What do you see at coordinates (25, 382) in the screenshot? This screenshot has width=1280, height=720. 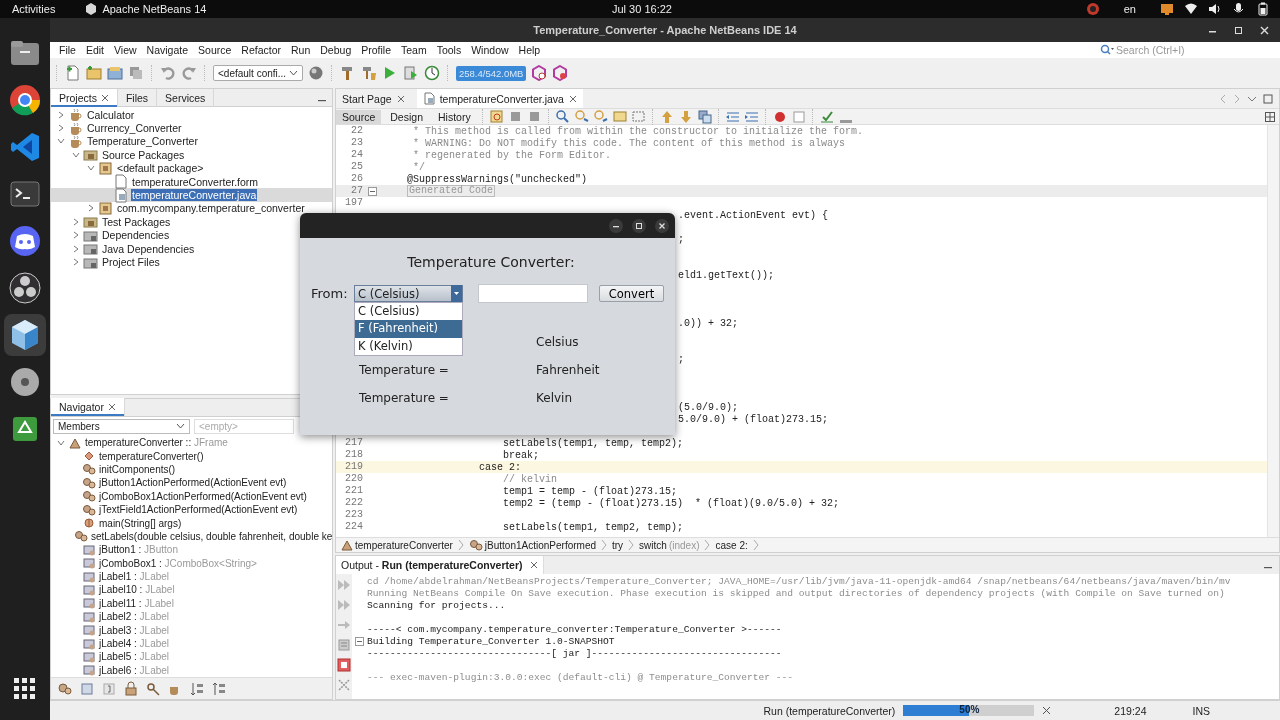 I see `disc-icon` at bounding box center [25, 382].